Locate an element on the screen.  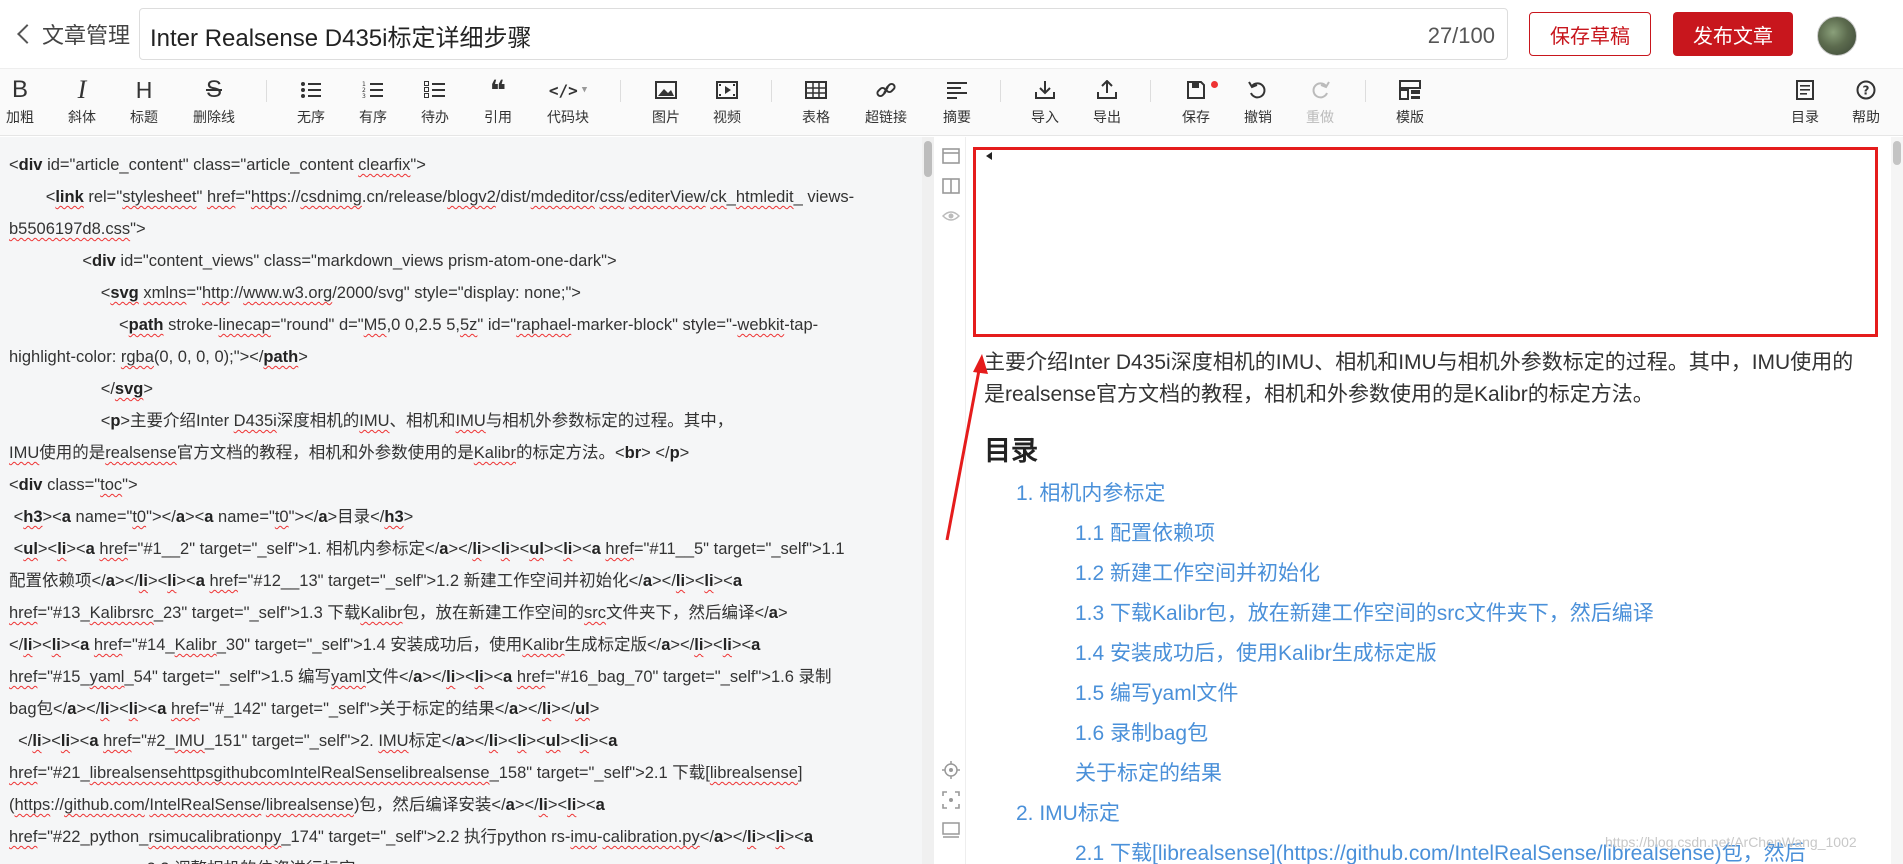
code-text: </ is located at coordinates (21, 741).